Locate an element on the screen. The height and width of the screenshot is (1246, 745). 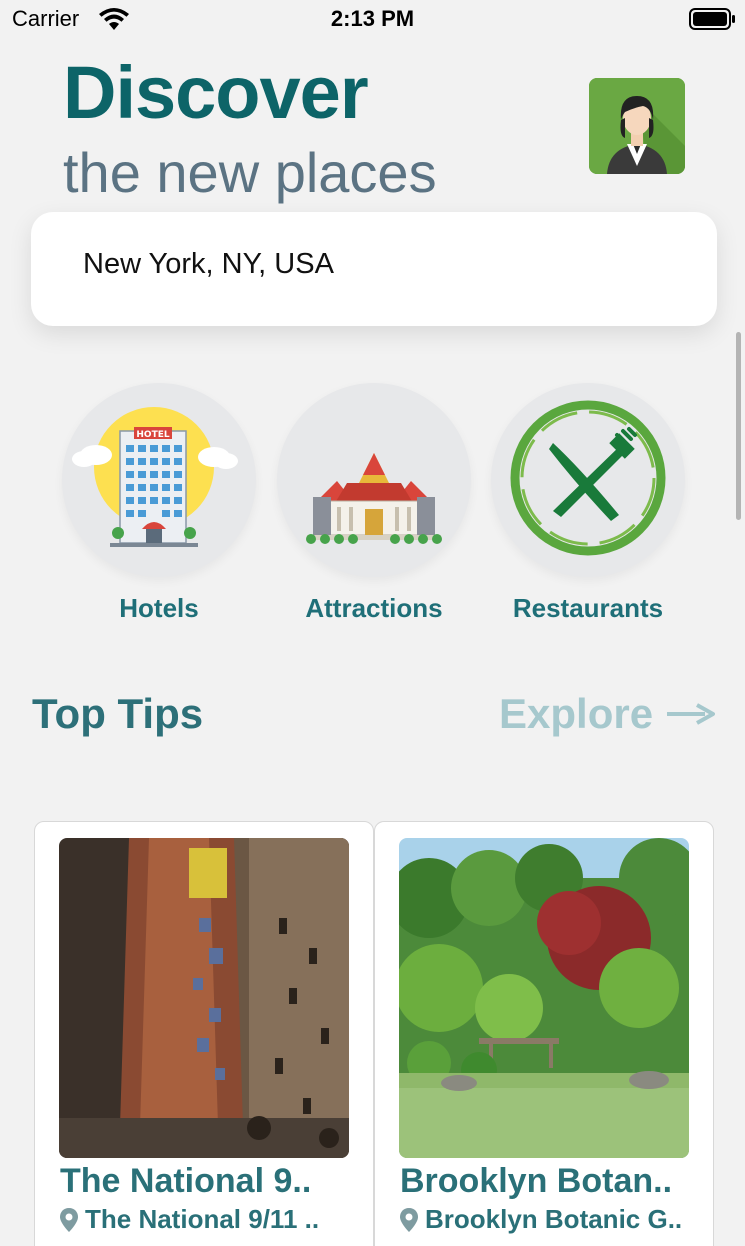
avatar is located at coordinates (637, 126).